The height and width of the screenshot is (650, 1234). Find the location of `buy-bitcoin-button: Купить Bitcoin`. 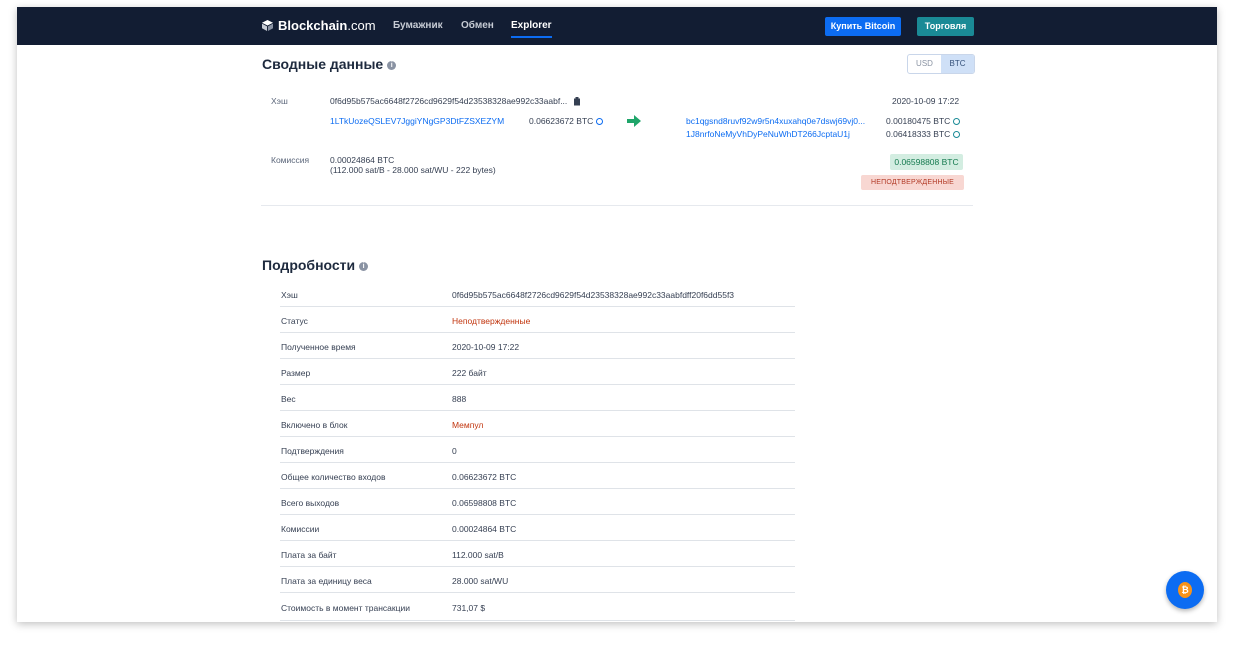

buy-bitcoin-button: Купить Bitcoin is located at coordinates (863, 26).